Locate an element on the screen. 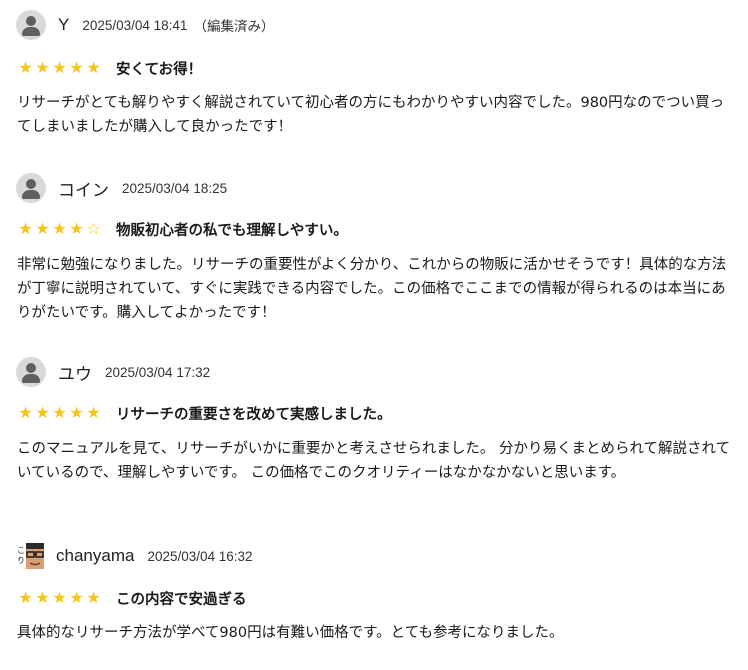  photo-avatar-icon: こ り is located at coordinates (31, 556).